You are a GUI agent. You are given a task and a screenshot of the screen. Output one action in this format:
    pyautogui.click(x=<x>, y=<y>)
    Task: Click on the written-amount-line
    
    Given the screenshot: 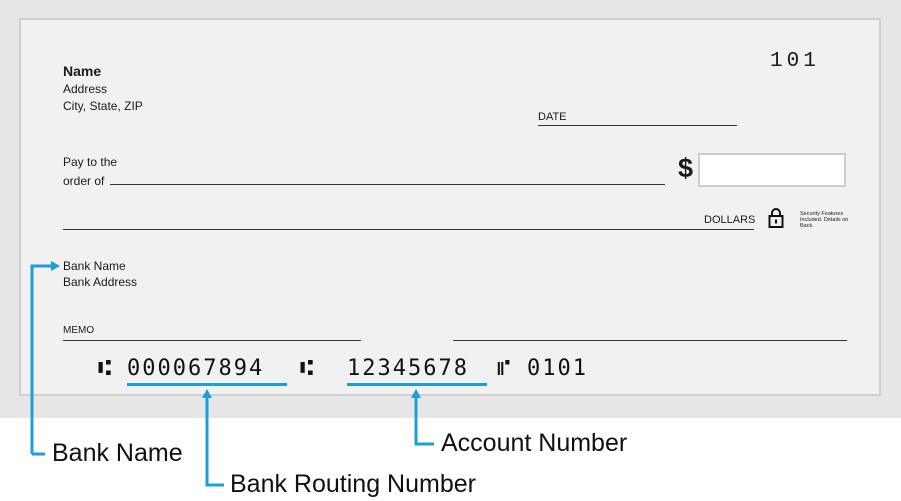 What is the action you would take?
    pyautogui.click(x=408, y=229)
    